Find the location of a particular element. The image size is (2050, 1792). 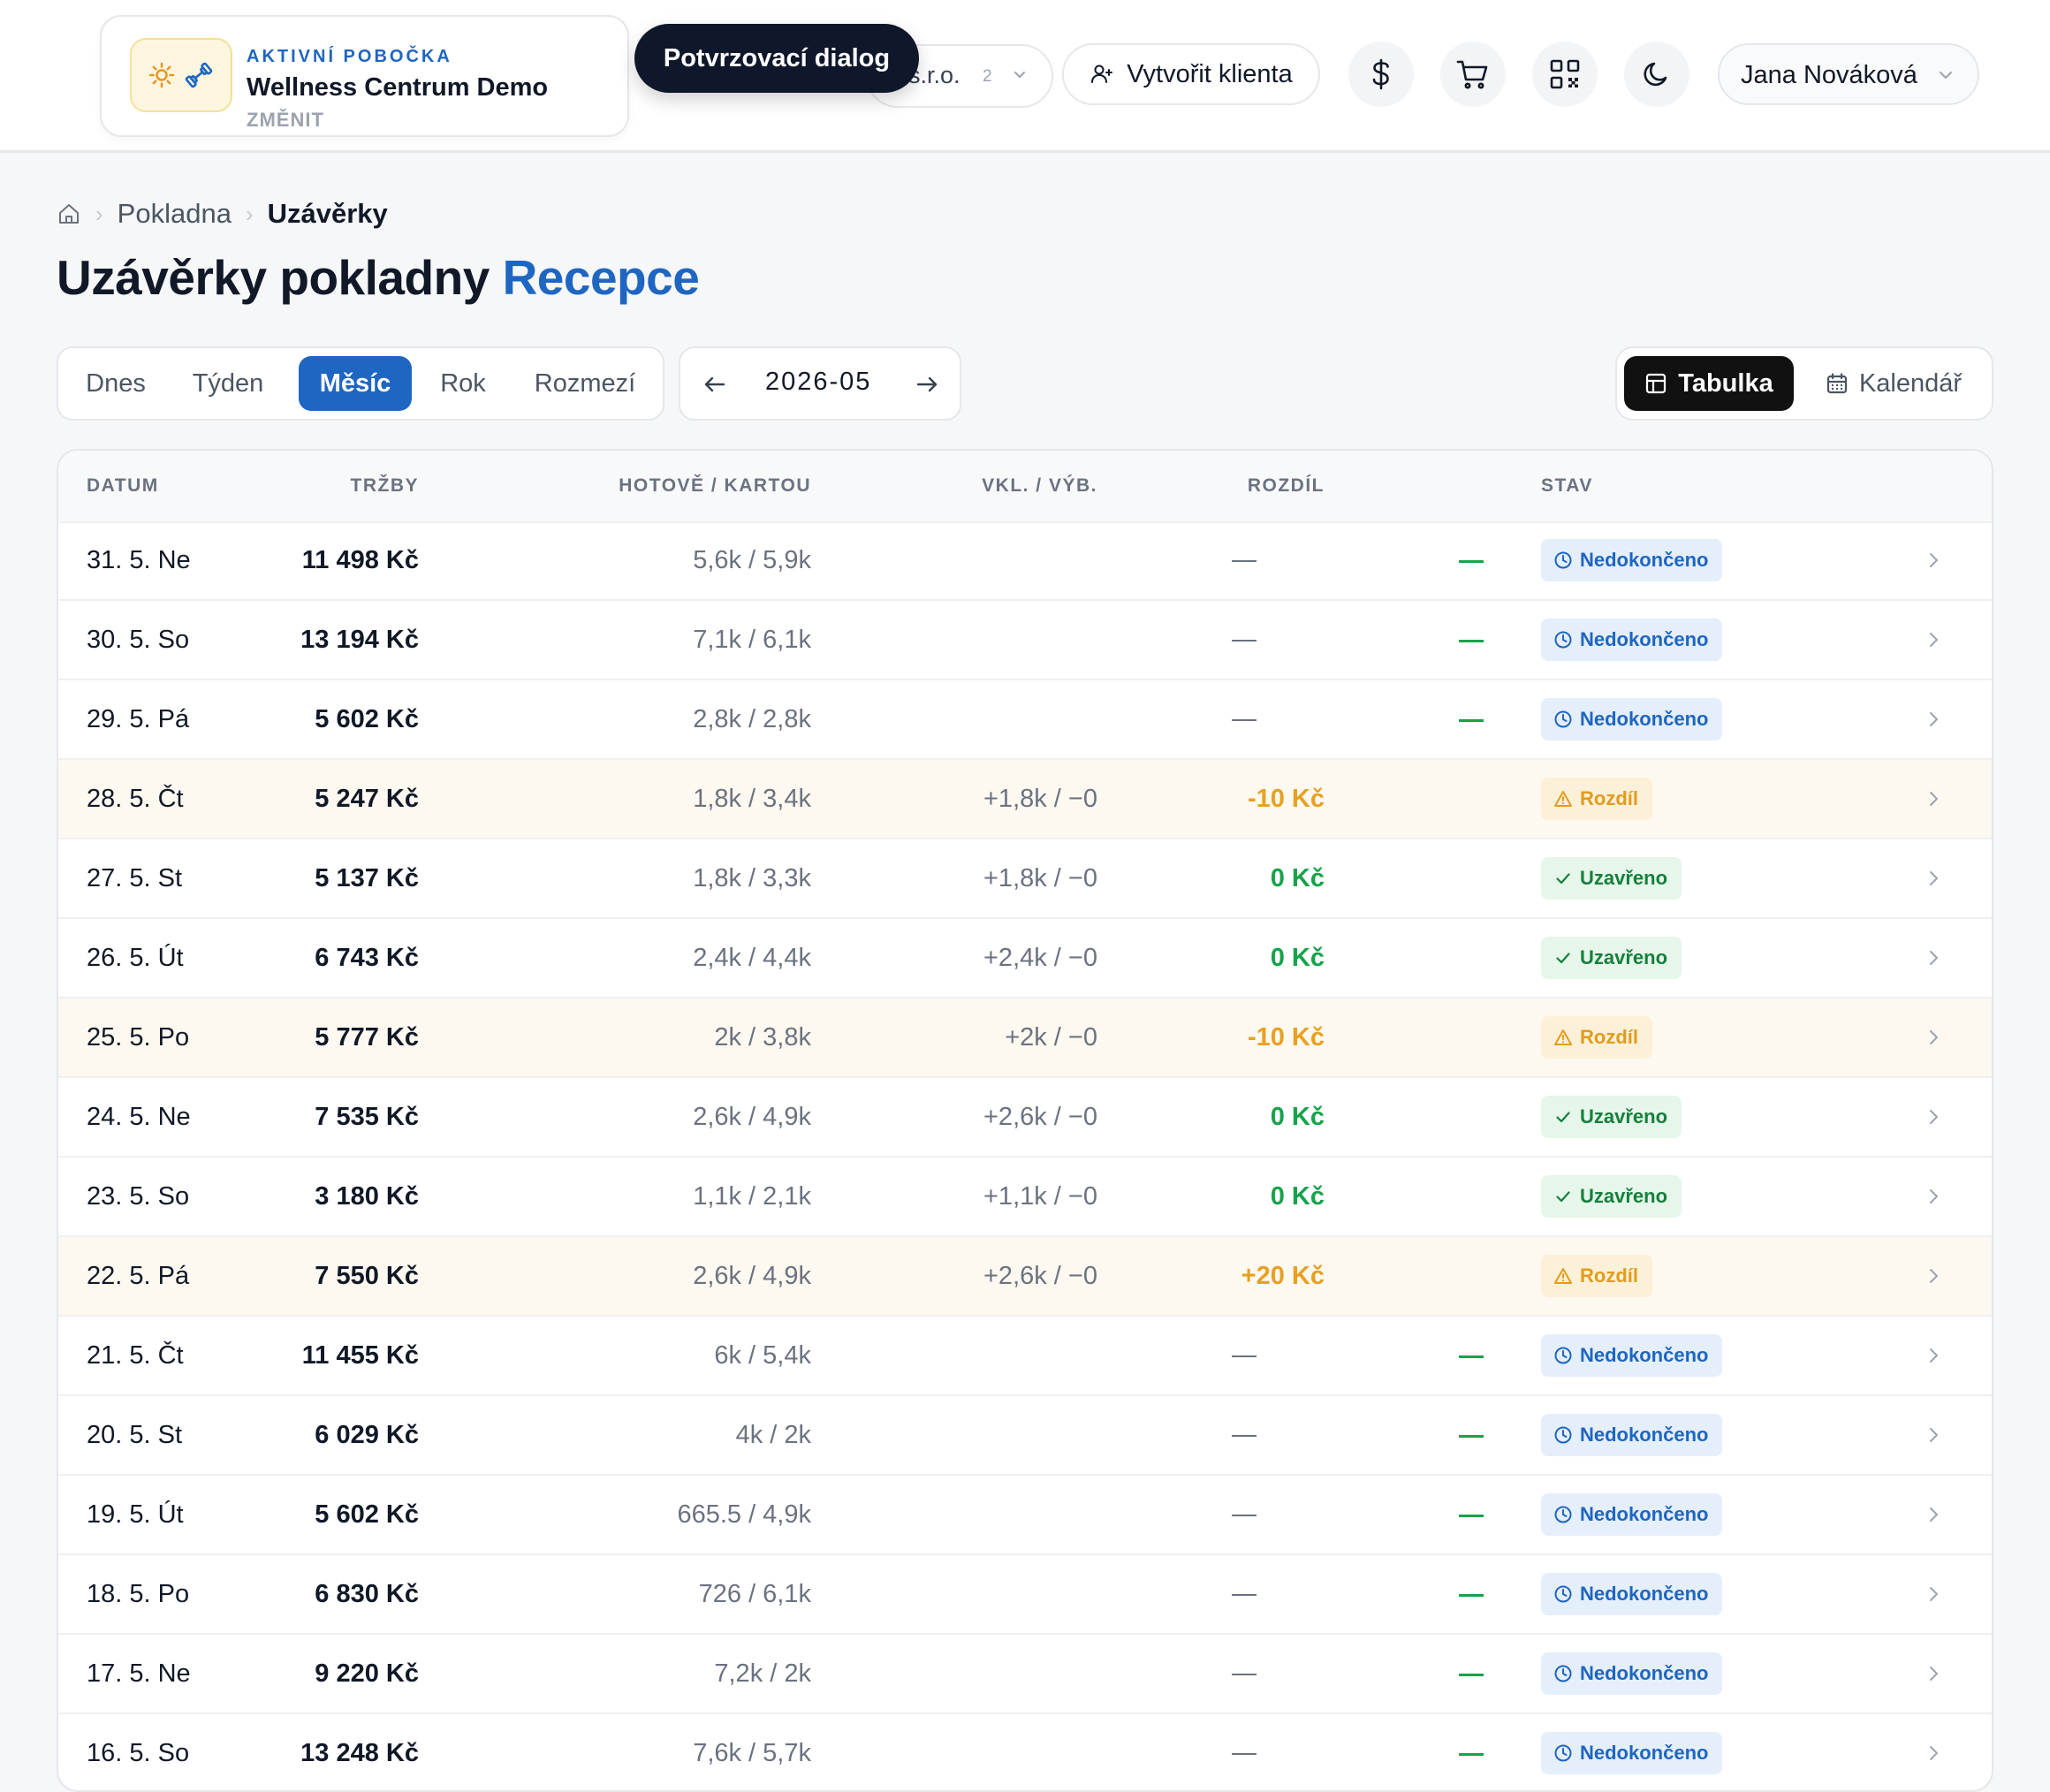

row-cash-card: 4k / 2k is located at coordinates (773, 1435).